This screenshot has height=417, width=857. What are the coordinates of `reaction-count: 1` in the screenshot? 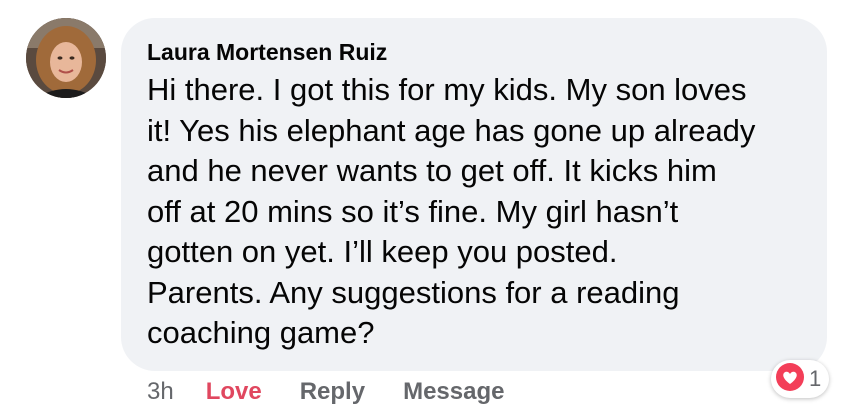 It's located at (815, 378).